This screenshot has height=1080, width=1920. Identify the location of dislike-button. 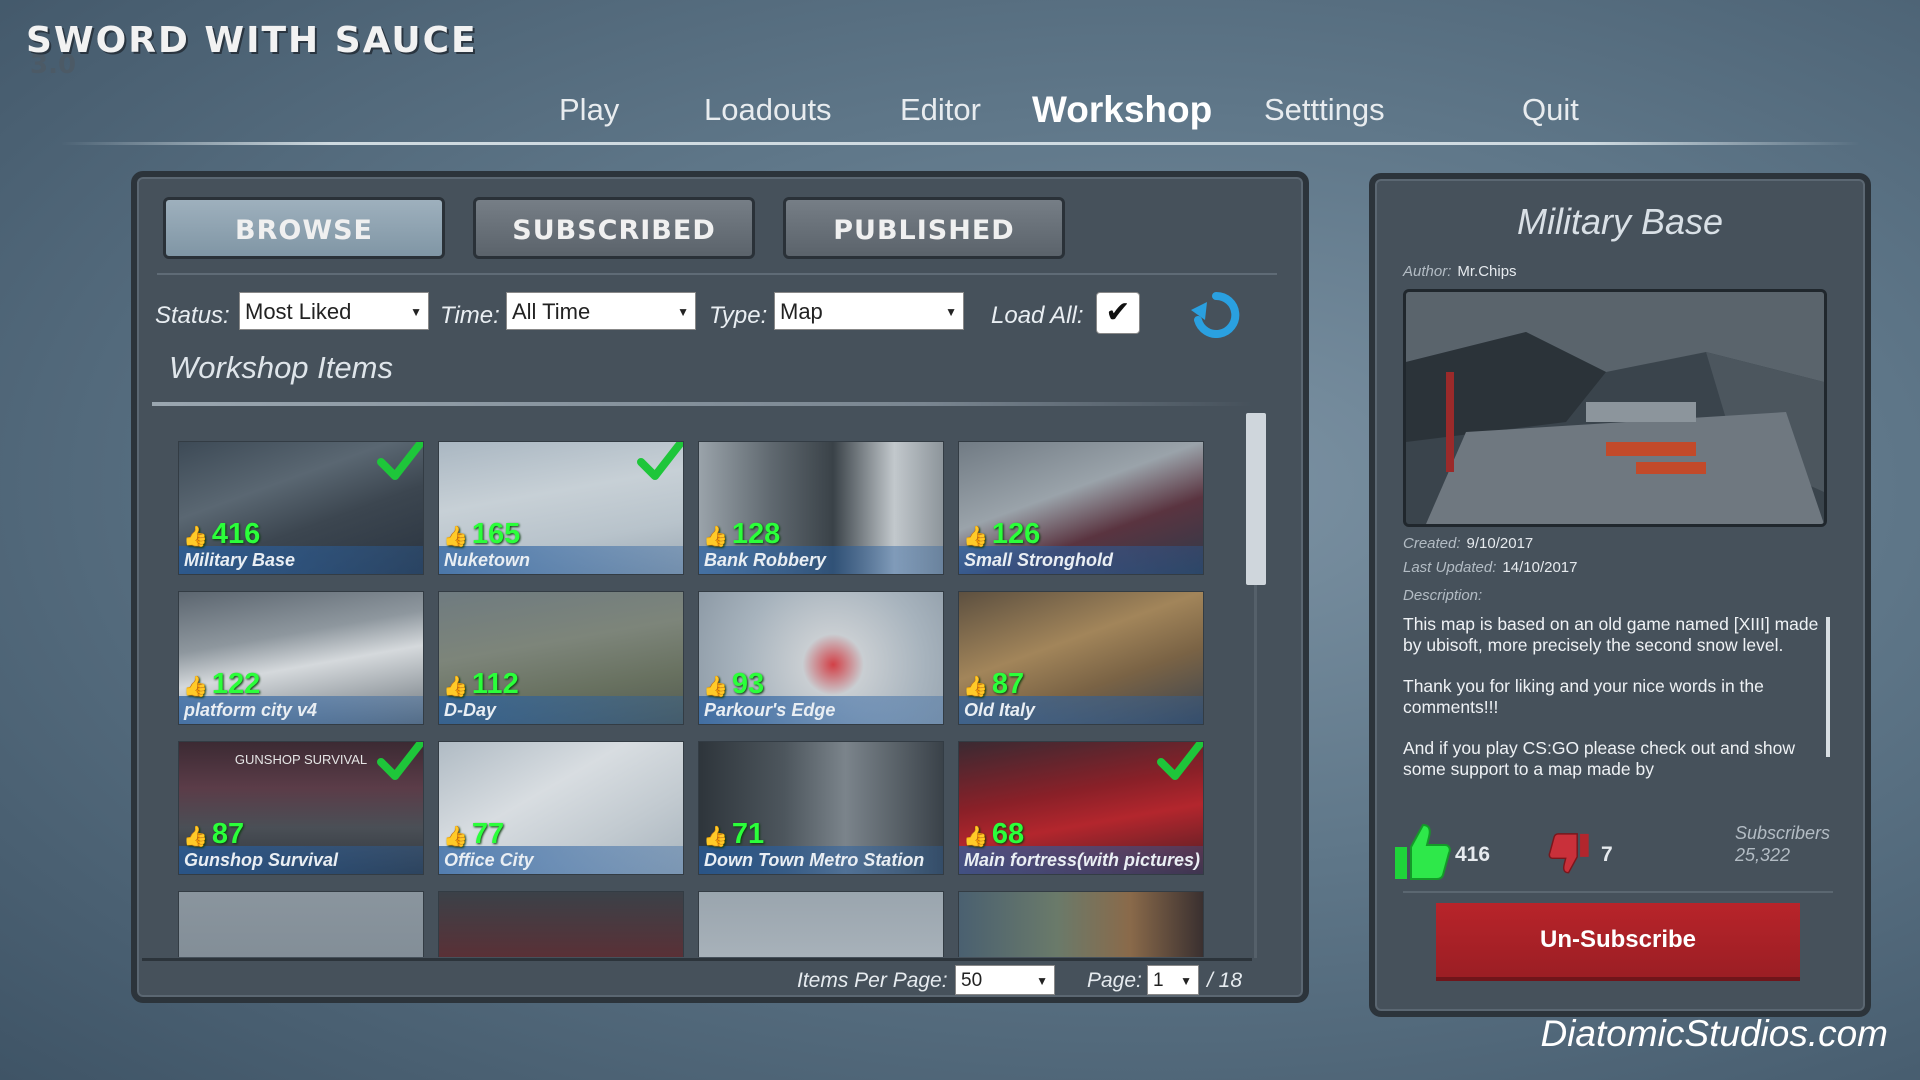
(1570, 854).